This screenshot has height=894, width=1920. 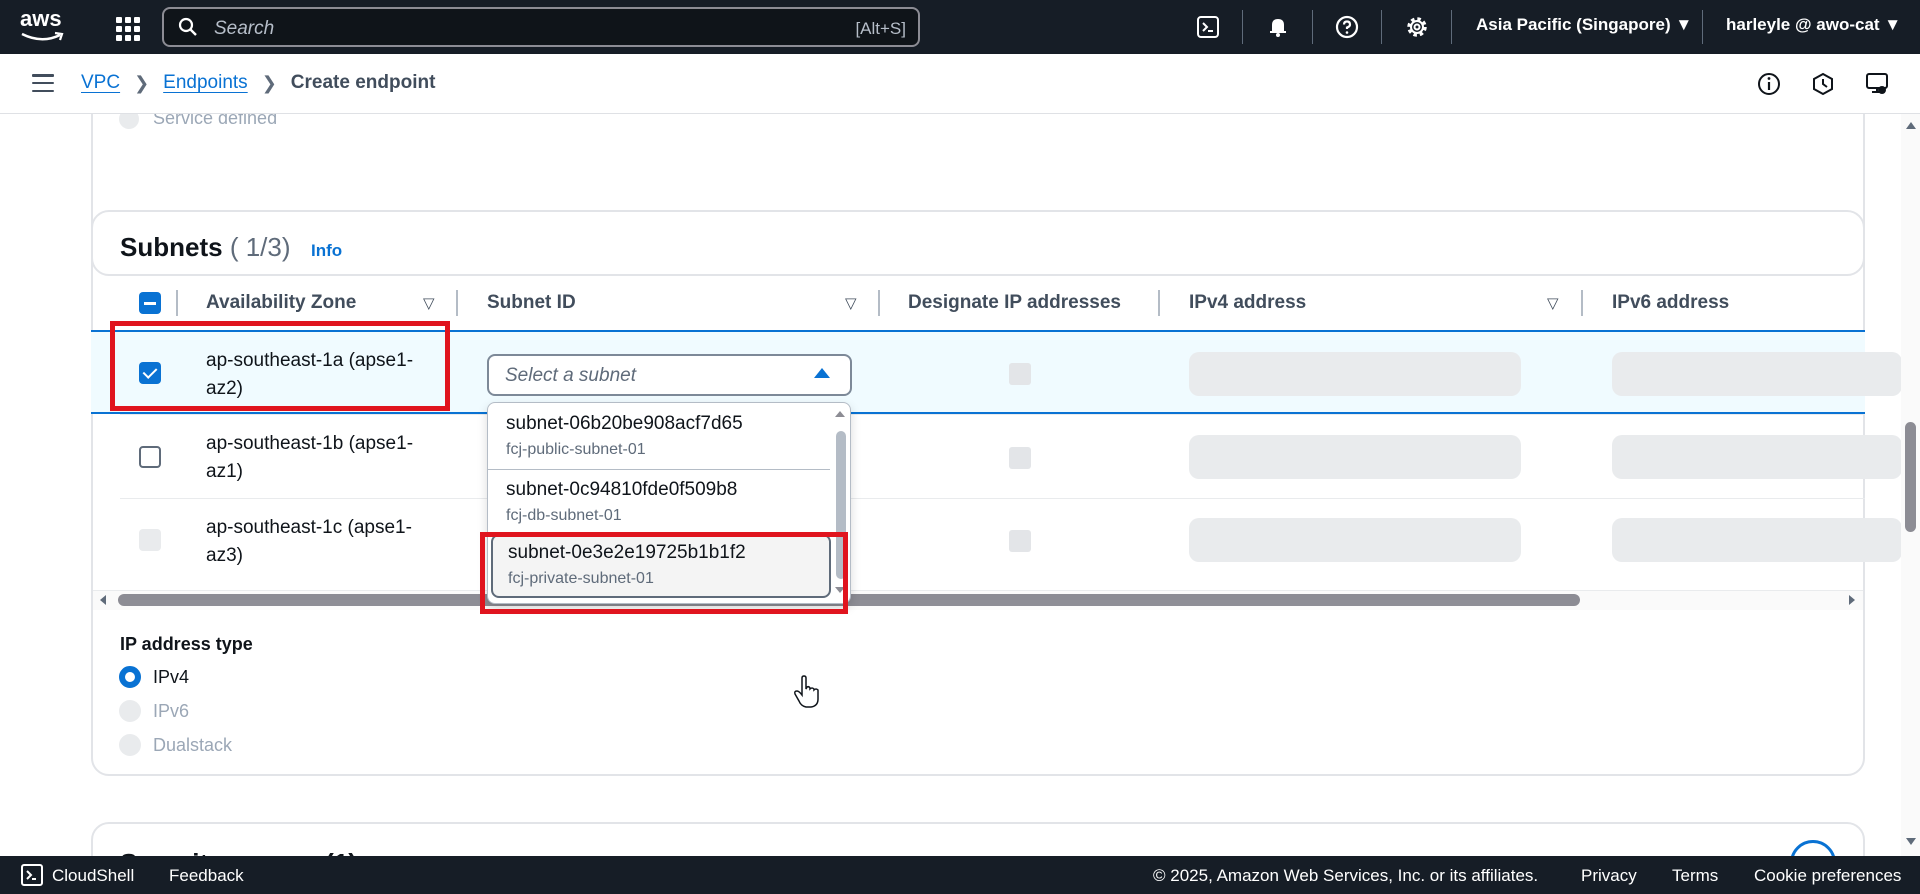 I want to click on caret-up-icon, so click(x=822, y=373).